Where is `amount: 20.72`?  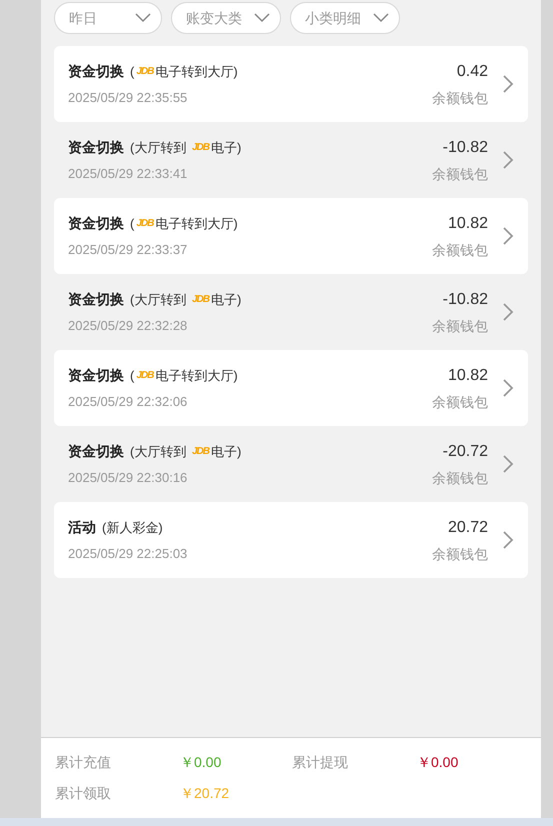
amount: 20.72 is located at coordinates (468, 528).